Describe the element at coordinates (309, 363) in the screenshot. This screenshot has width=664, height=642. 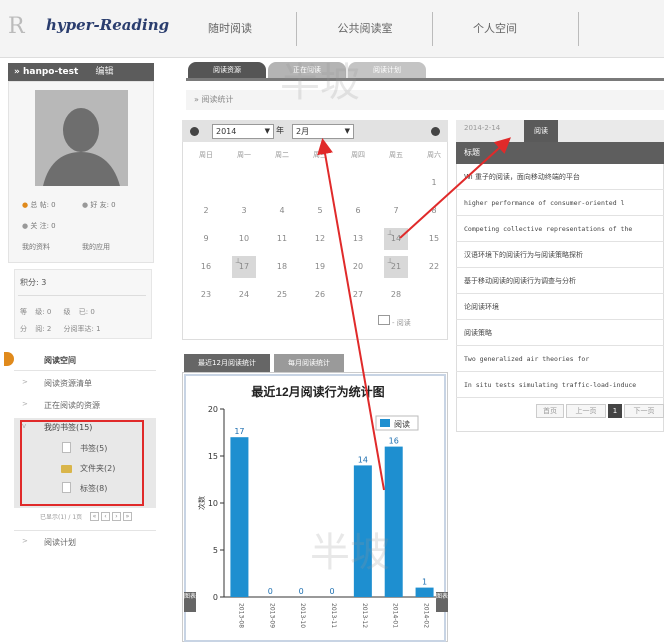
I see `tab-monthly: 每月阅读统计` at that location.